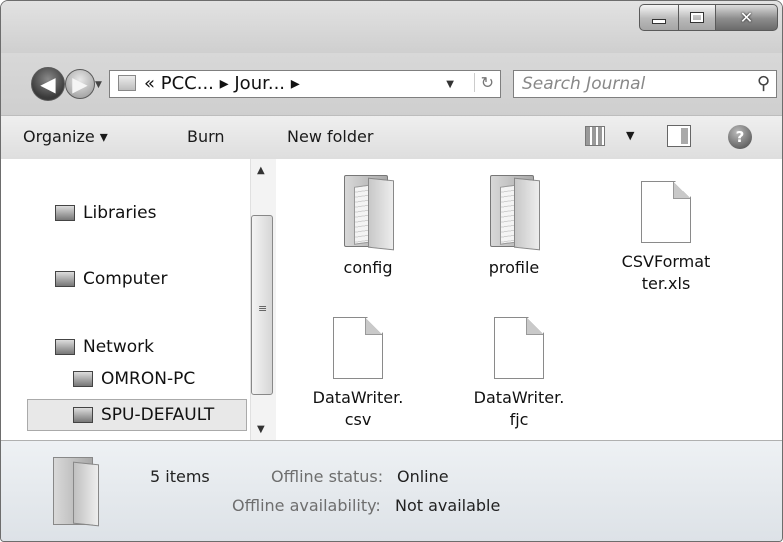  What do you see at coordinates (666, 272) in the screenshot?
I see `file-name: CSVFormat ter.xls` at bounding box center [666, 272].